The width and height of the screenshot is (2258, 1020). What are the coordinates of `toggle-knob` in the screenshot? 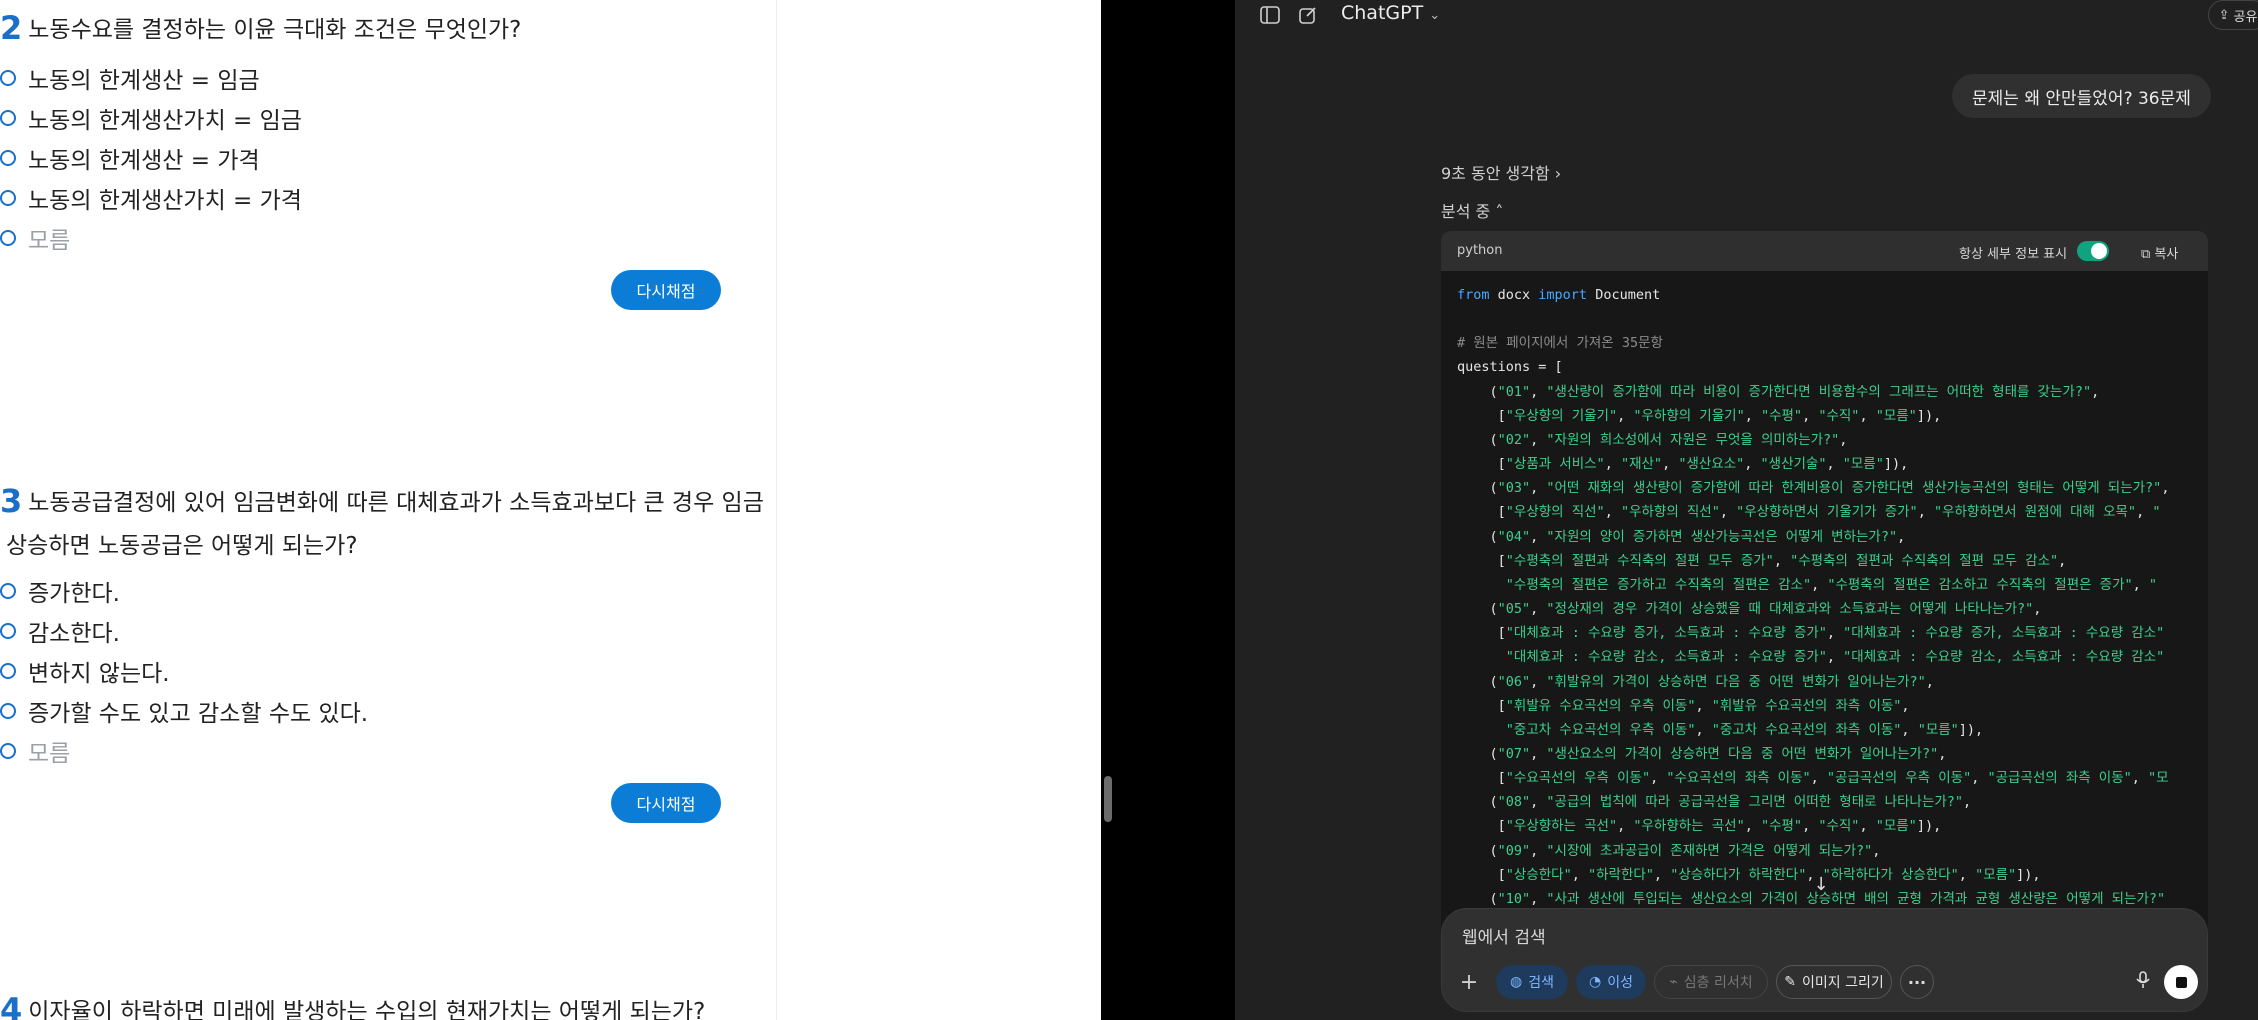 It's located at (2099, 251).